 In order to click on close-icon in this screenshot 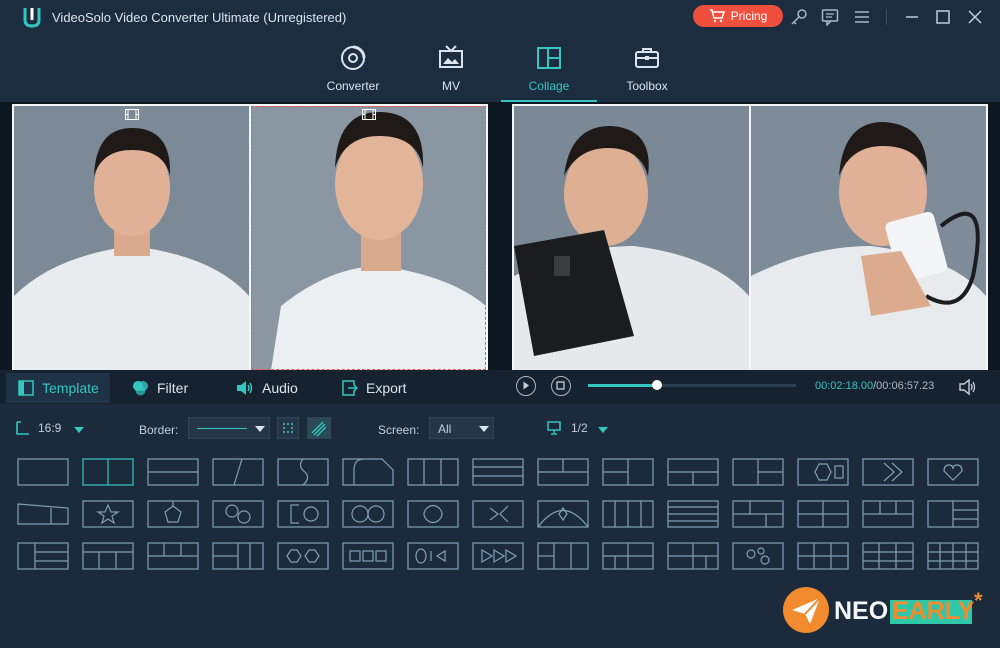, I will do `click(975, 17)`.